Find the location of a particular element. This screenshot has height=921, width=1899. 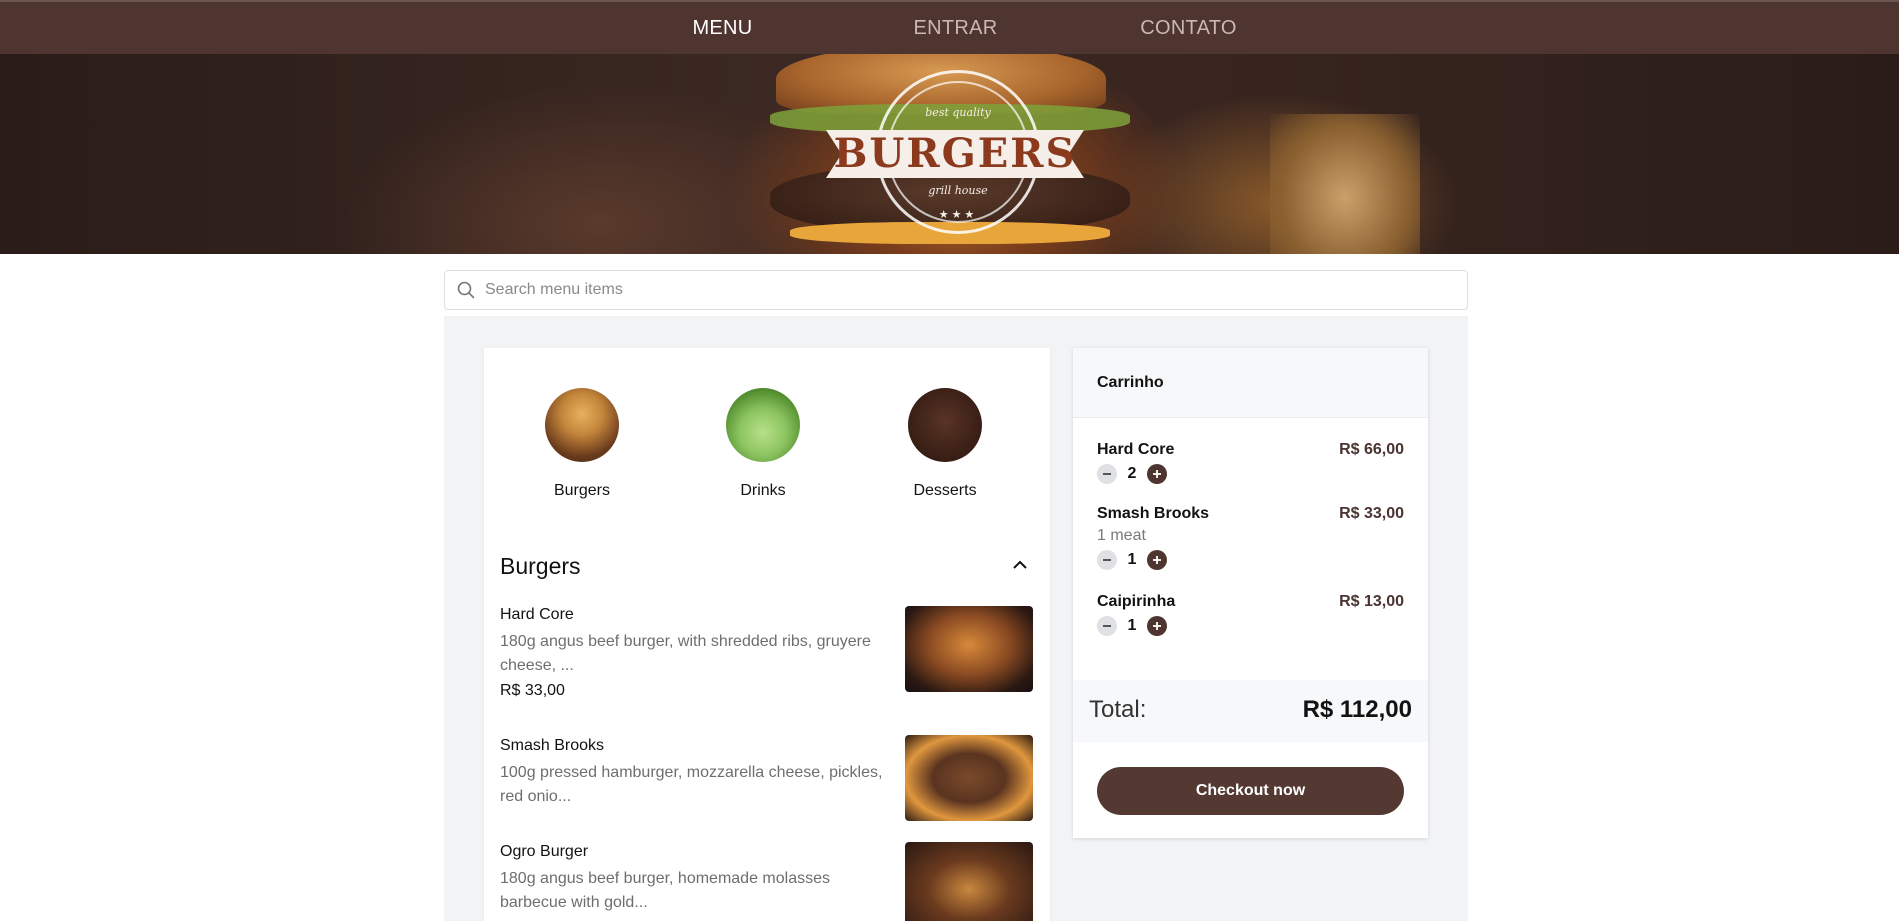

search-input is located at coordinates (965, 290).